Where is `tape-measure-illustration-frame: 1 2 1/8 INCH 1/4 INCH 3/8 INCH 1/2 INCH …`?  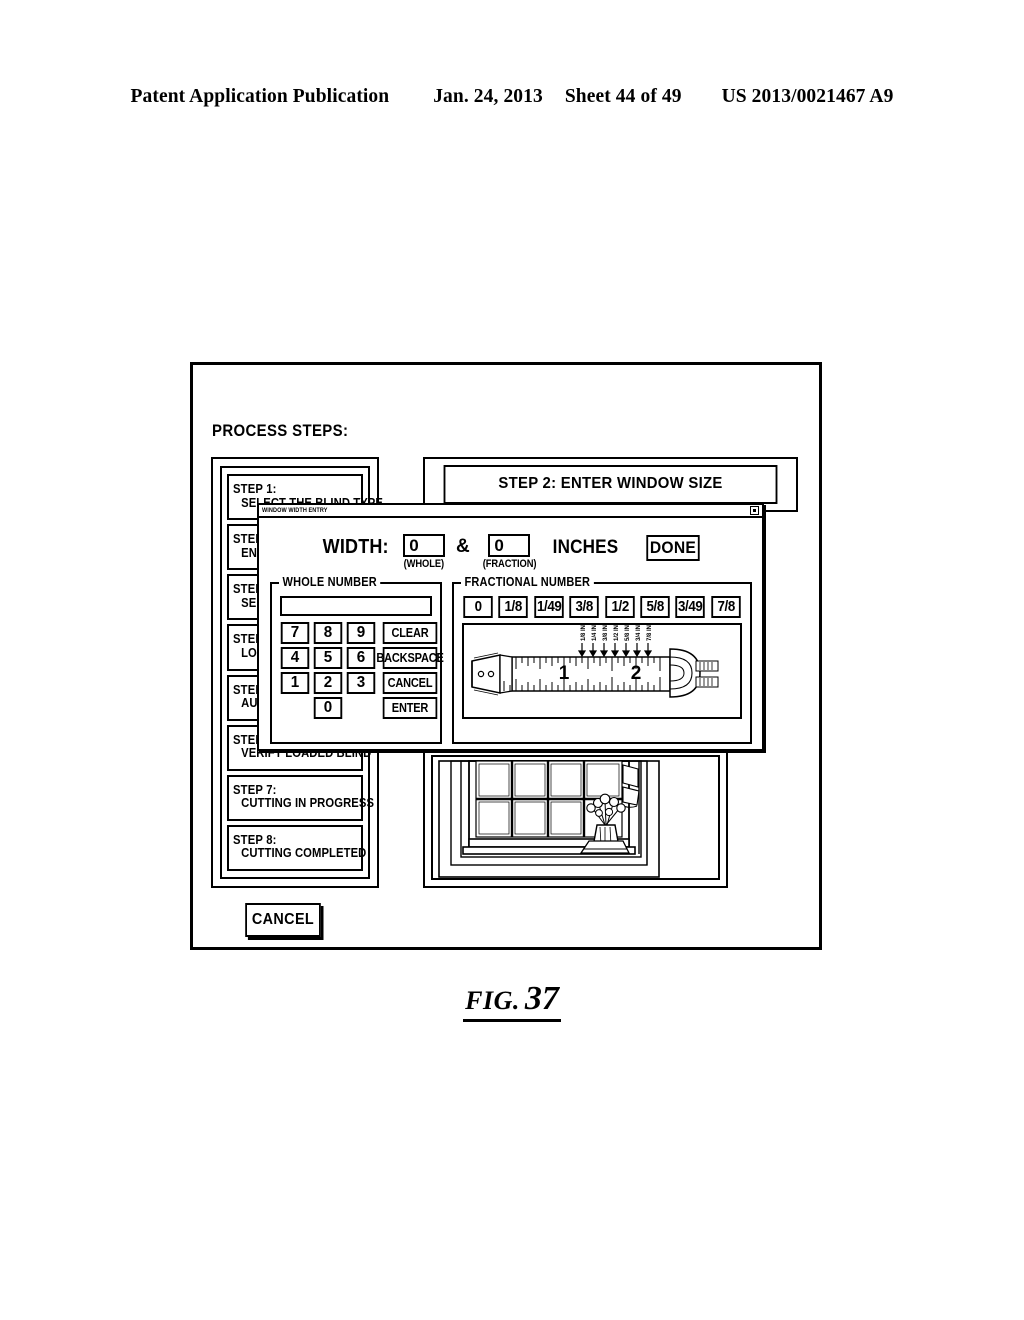 tape-measure-illustration-frame: 1 2 1/8 INCH 1/4 INCH 3/8 INCH 1/2 INCH … is located at coordinates (602, 671).